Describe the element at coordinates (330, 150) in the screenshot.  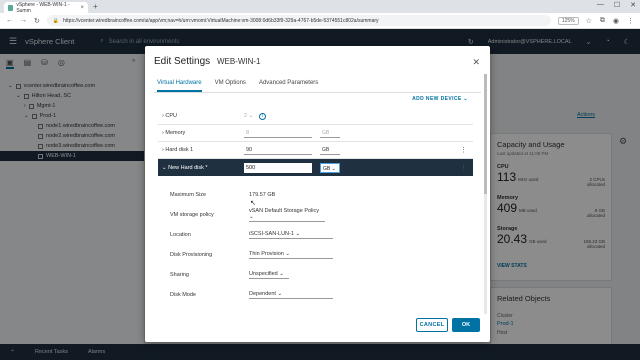
I see `hard-disk-1-unit-select: GB` at that location.